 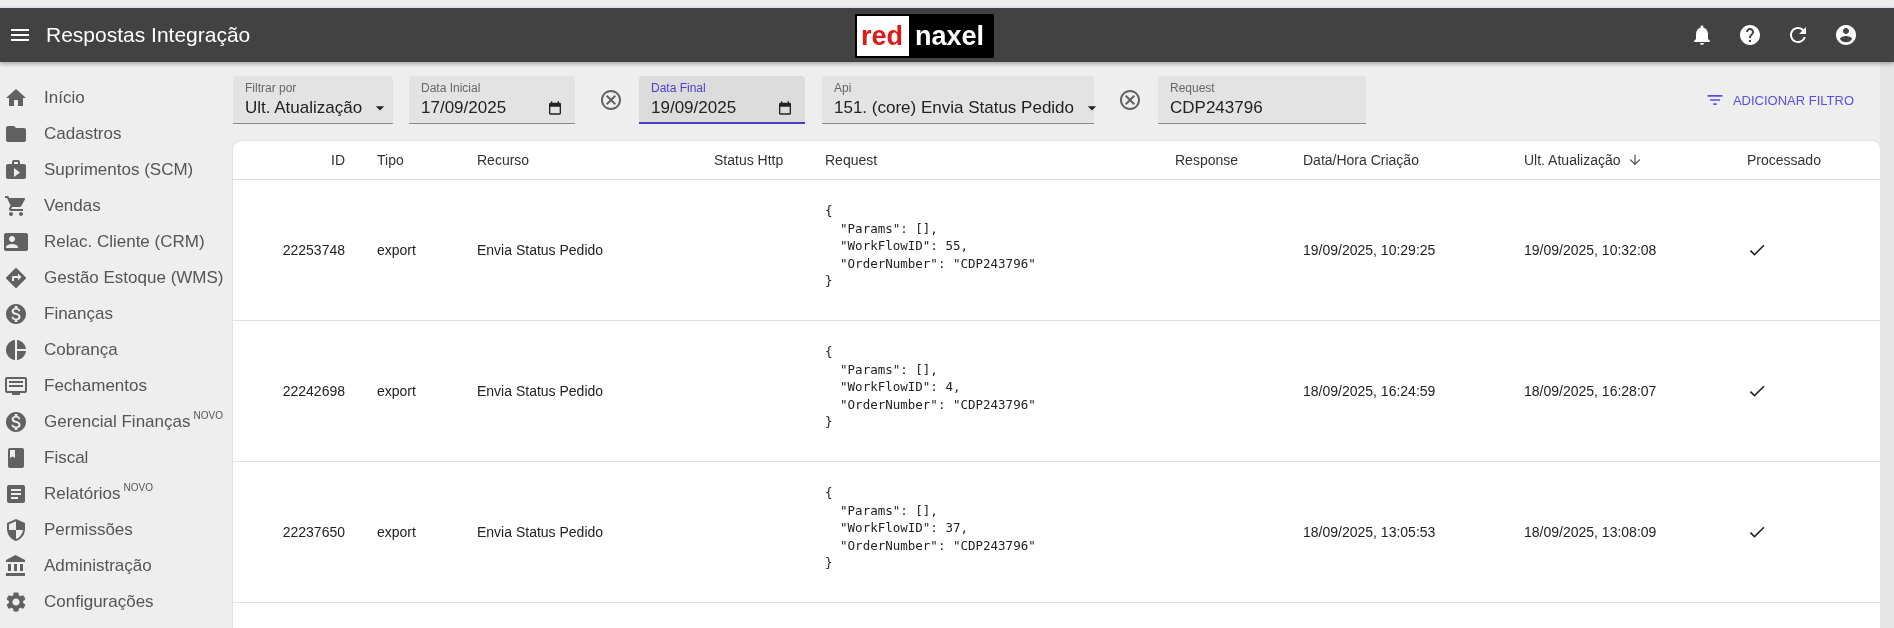 I want to click on scrollbar, so click(x=1887, y=345).